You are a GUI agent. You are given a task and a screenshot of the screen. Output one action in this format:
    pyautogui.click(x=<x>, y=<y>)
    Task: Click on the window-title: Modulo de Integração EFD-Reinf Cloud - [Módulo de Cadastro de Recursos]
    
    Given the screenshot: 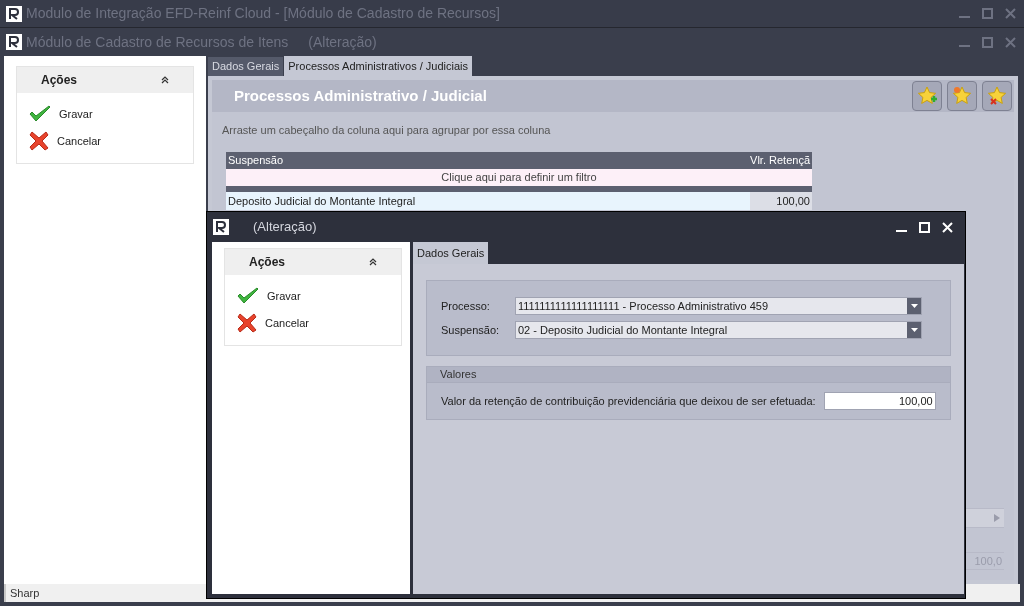 What is the action you would take?
    pyautogui.click(x=263, y=13)
    